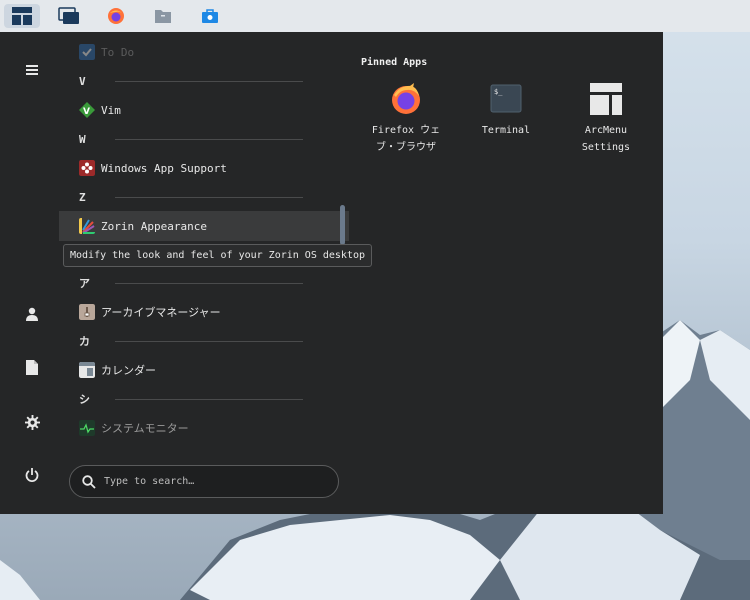 The height and width of the screenshot is (600, 750). I want to click on app-item-zorin-appearance: Zorin Appearance, so click(204, 226).